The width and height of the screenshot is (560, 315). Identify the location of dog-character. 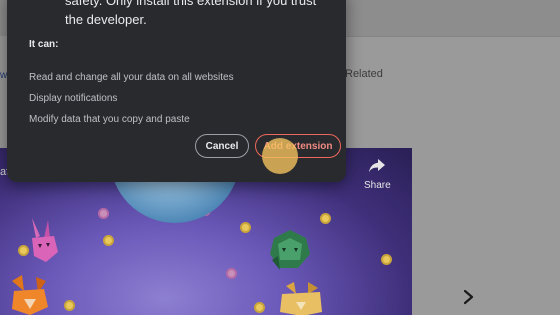
(301, 298).